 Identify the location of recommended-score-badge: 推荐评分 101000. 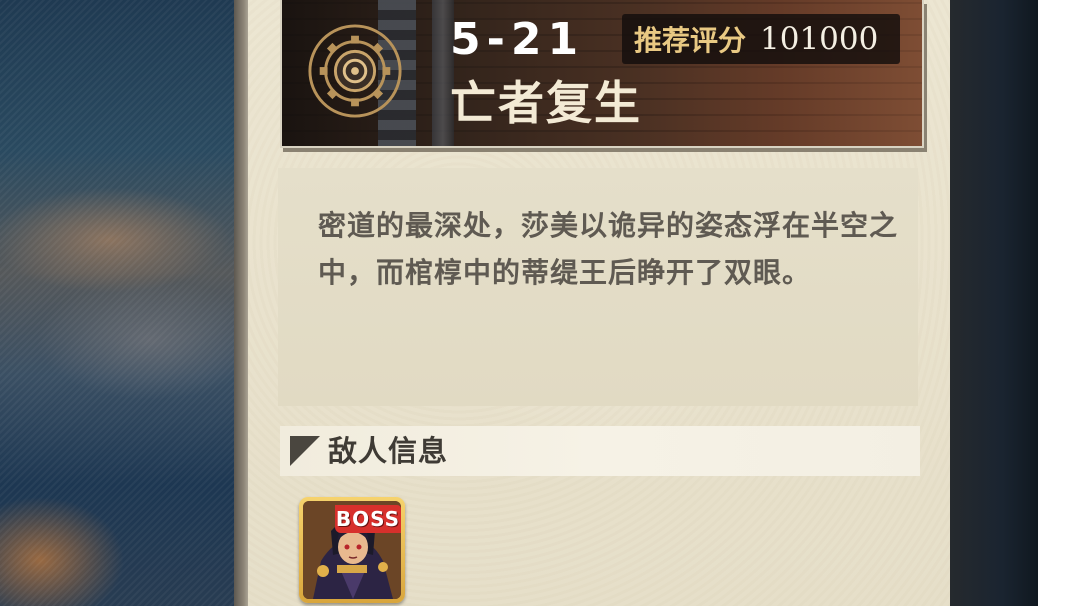
(761, 39).